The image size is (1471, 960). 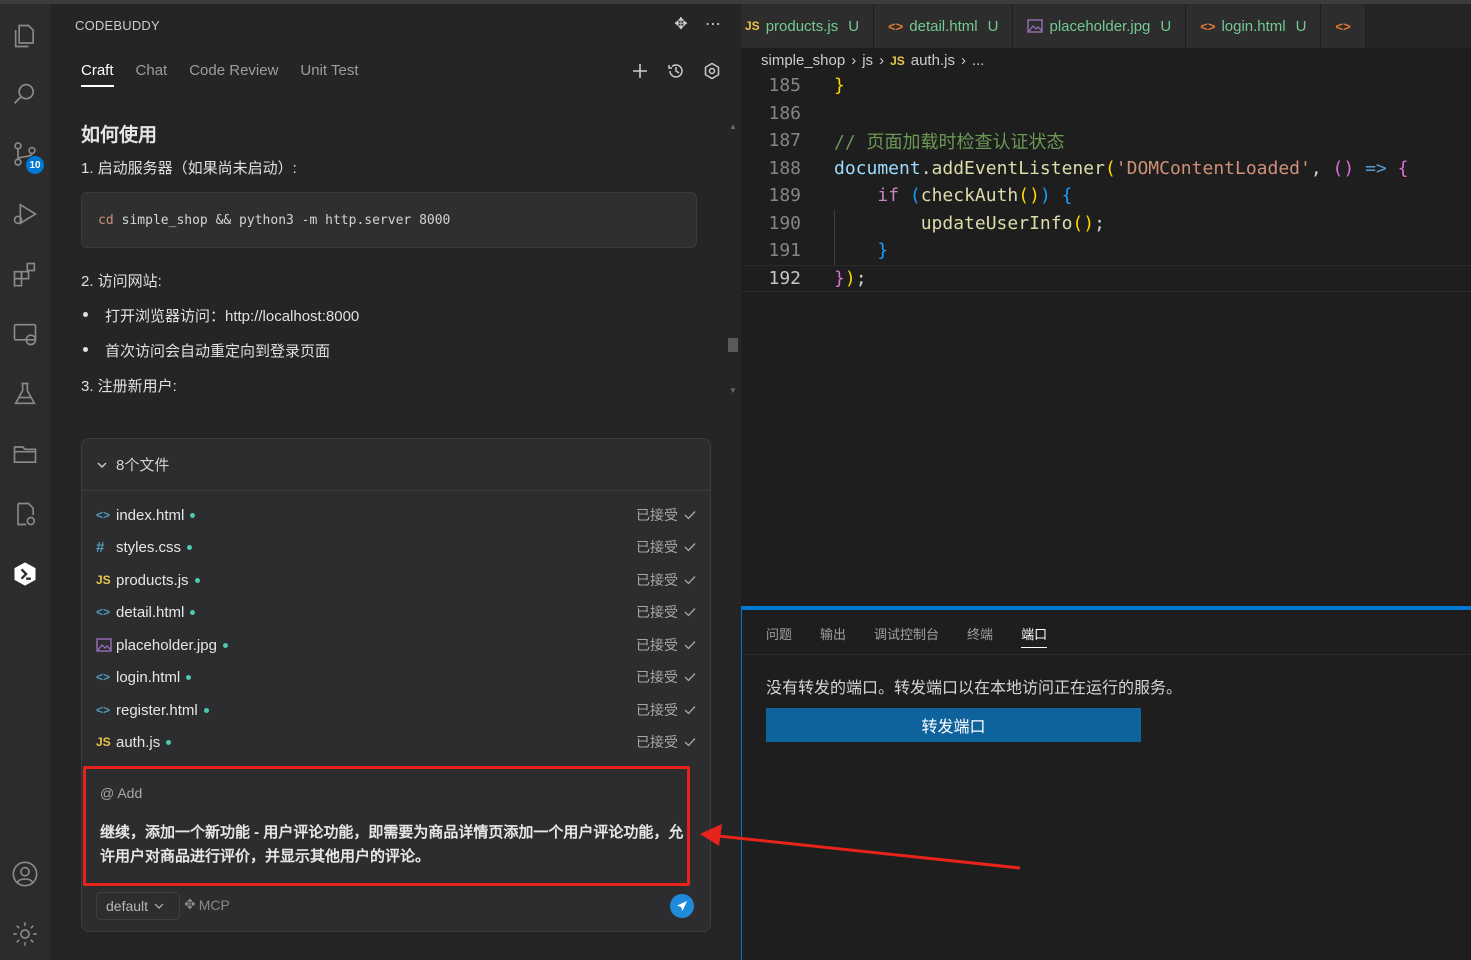 I want to click on editor-tab-products-js: JS products.js U, so click(x=808, y=26).